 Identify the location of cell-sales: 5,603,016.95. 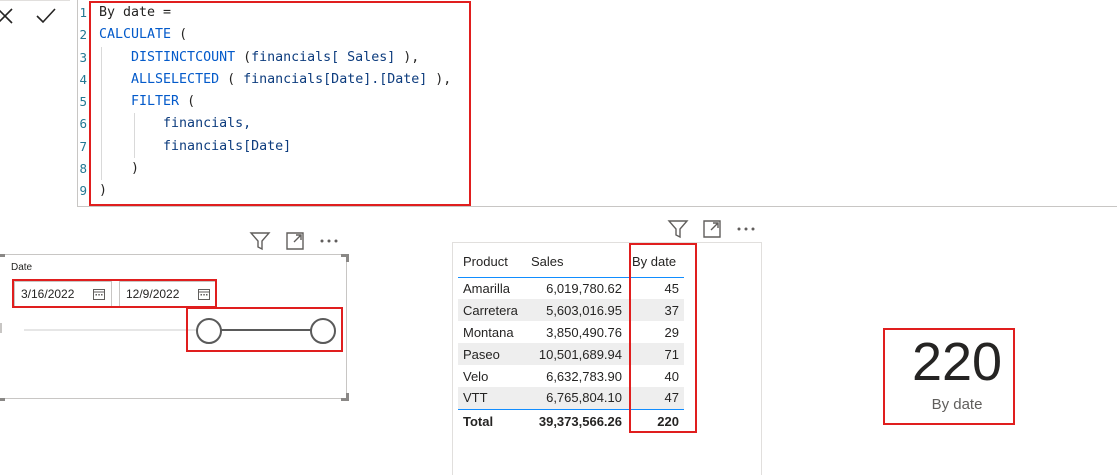
(576, 310).